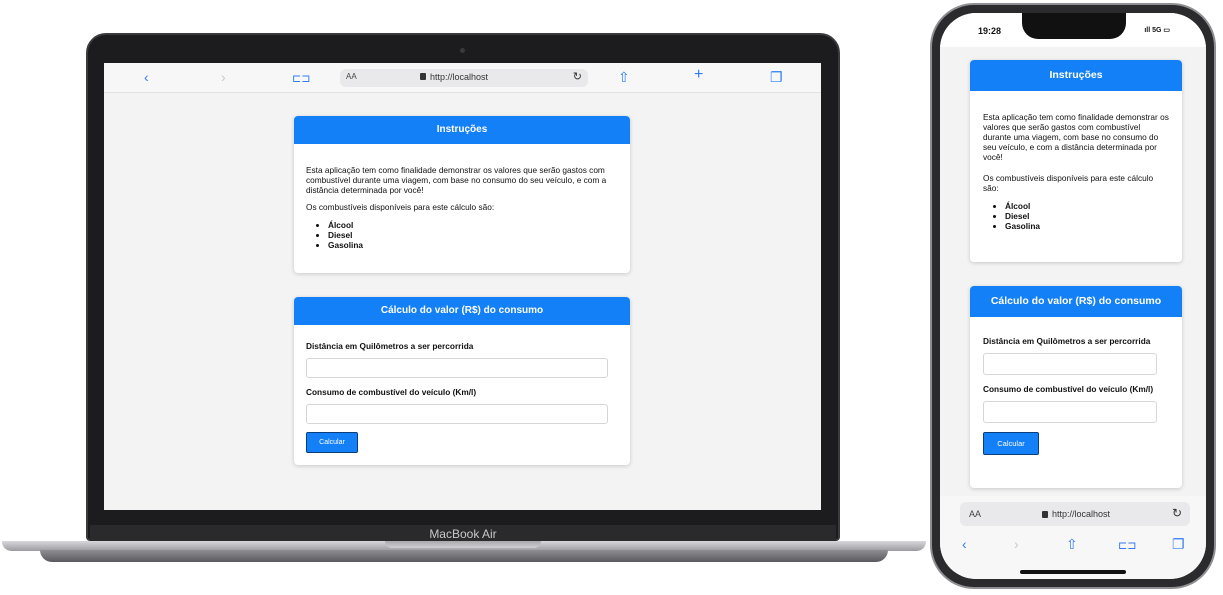 This screenshot has height=595, width=1223. I want to click on laptop-browser-toolbar: ‹ › ⊏⊐ AA http://localhost ↻ ⇧ + ❐, so click(462, 78).